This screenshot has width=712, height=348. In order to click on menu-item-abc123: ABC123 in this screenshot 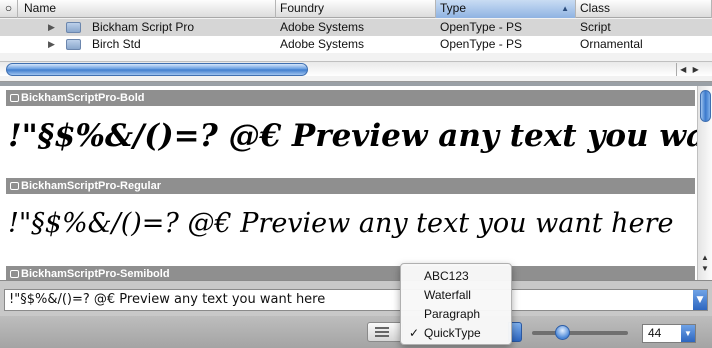, I will do `click(456, 276)`.